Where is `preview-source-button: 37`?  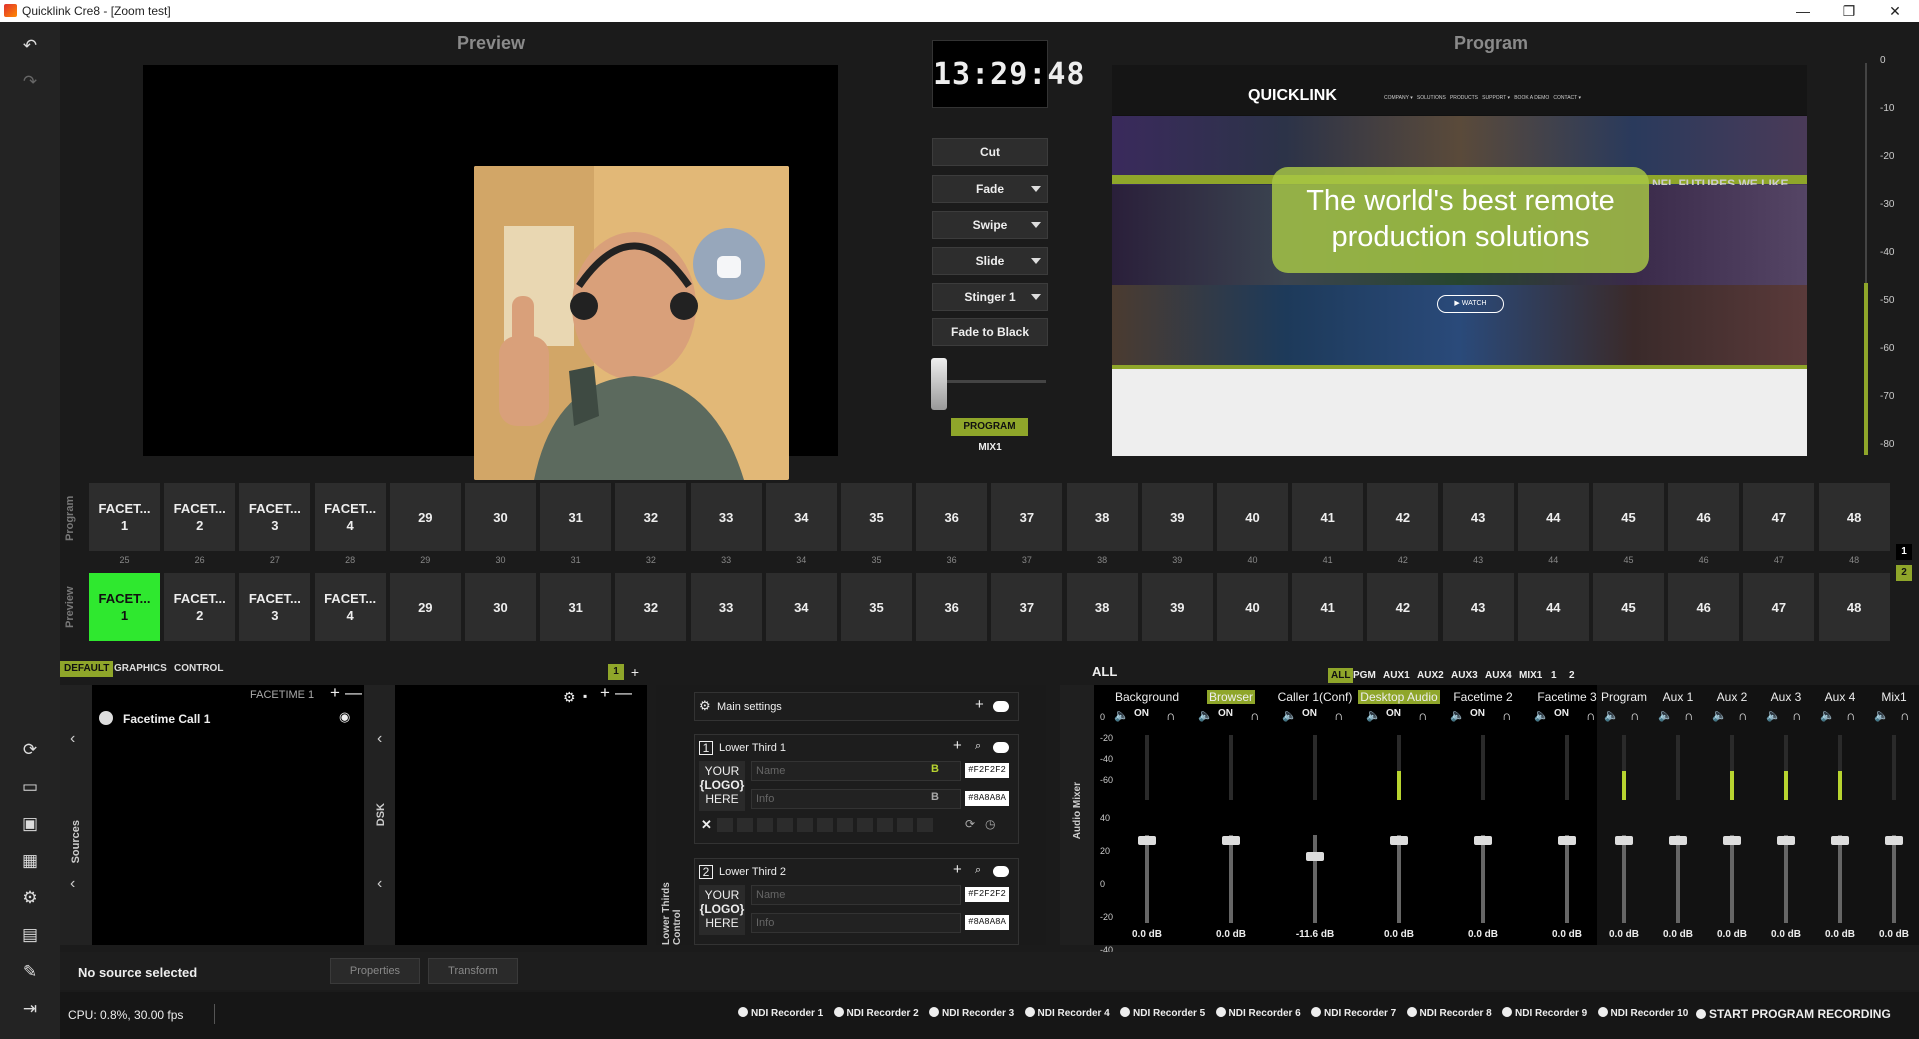 preview-source-button: 37 is located at coordinates (1027, 607).